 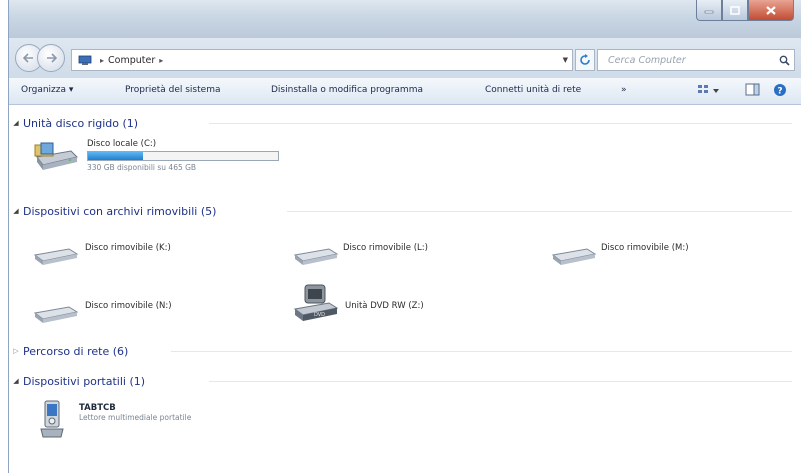 I want to click on drive-m-label: Disco rimovibile (M:), so click(x=645, y=248).